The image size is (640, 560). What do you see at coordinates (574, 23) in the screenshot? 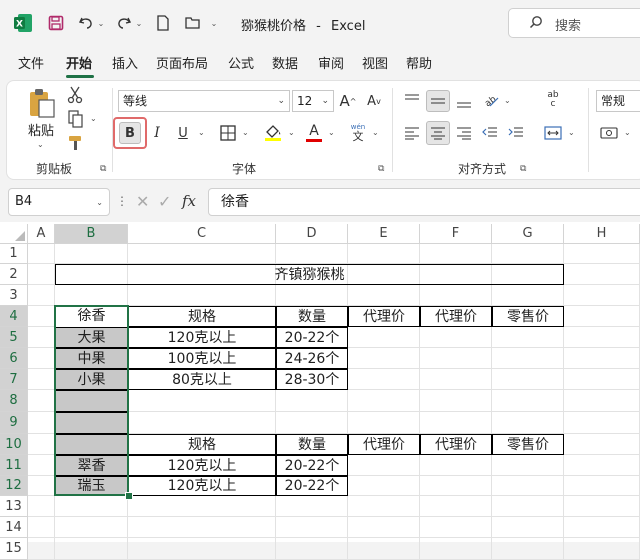
I see `search-box: 搜索` at bounding box center [574, 23].